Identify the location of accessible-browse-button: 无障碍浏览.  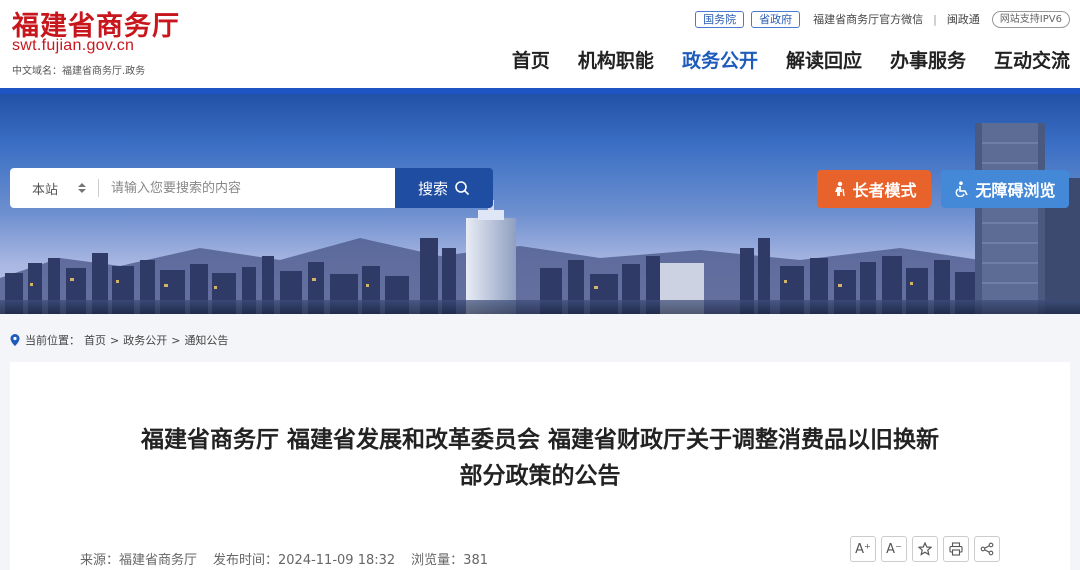
(1005, 189).